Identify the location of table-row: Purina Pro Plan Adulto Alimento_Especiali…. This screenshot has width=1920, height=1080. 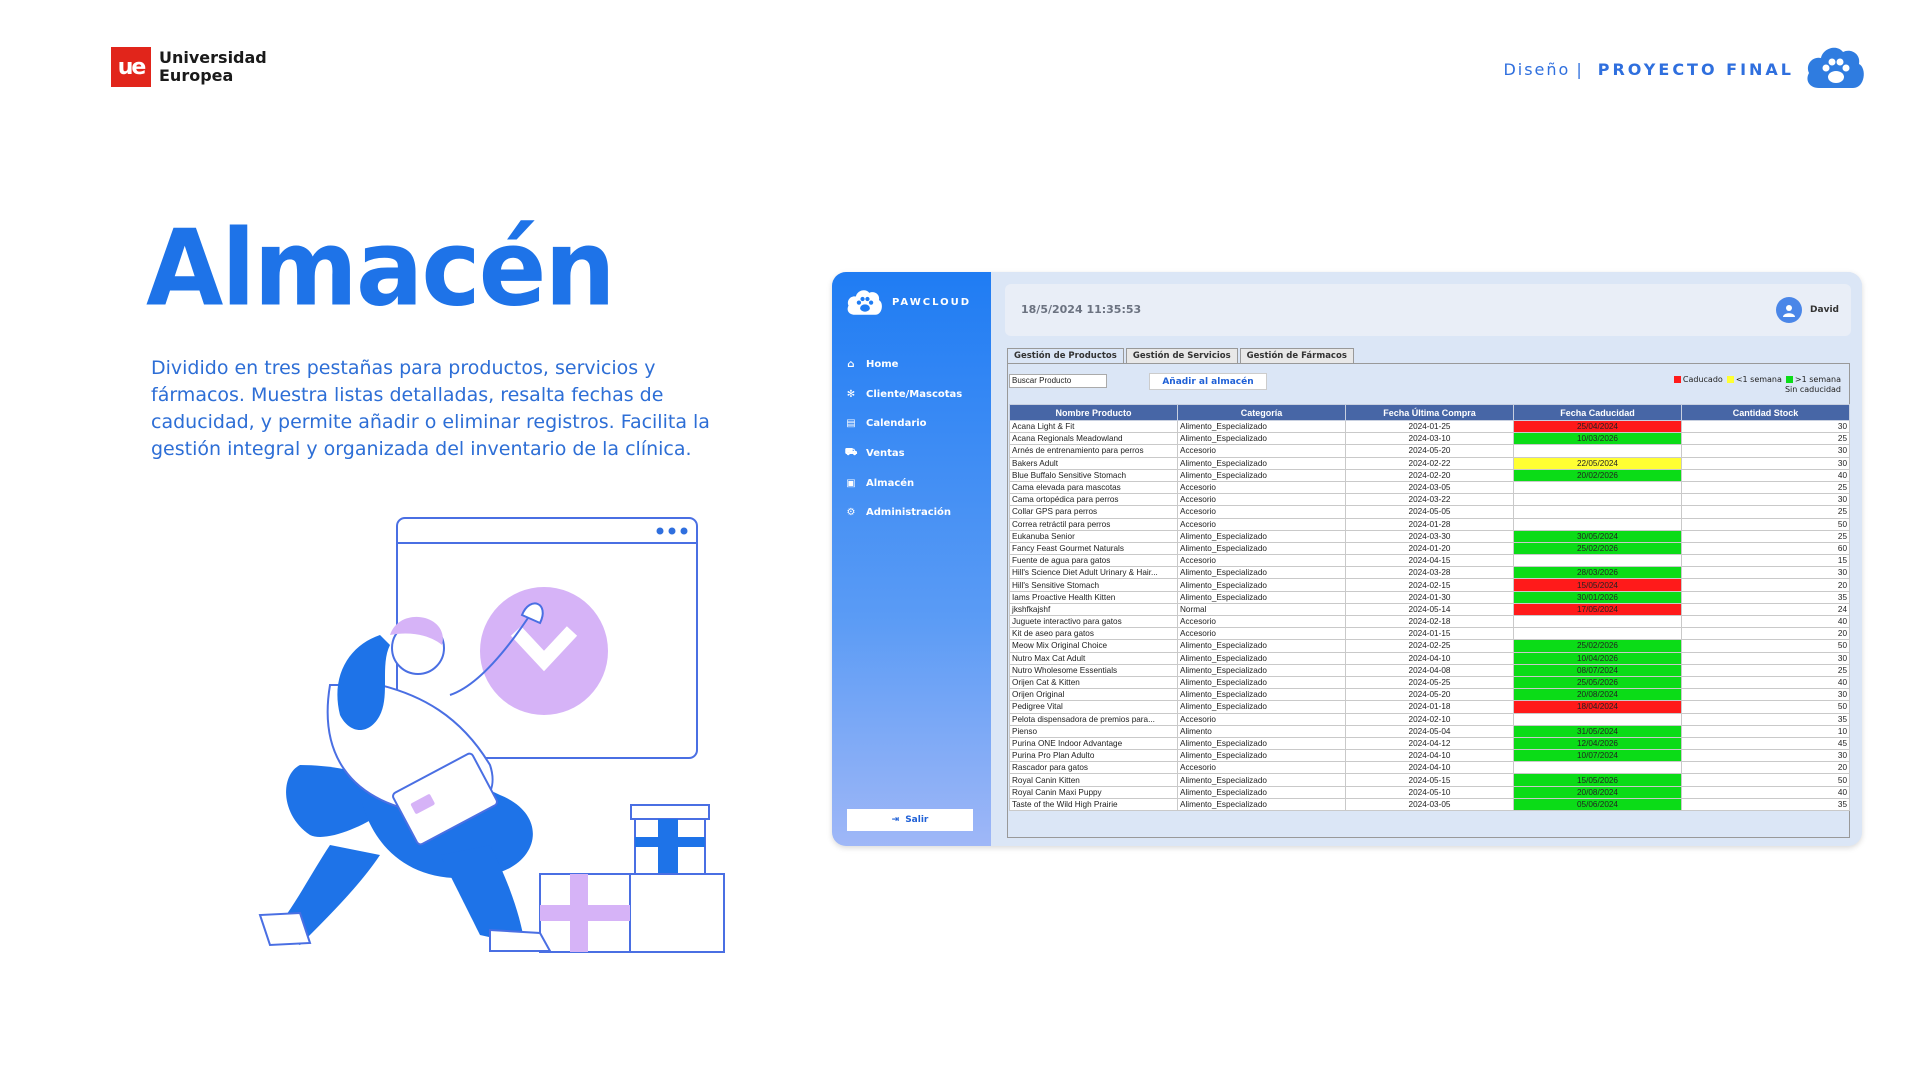
(1429, 756).